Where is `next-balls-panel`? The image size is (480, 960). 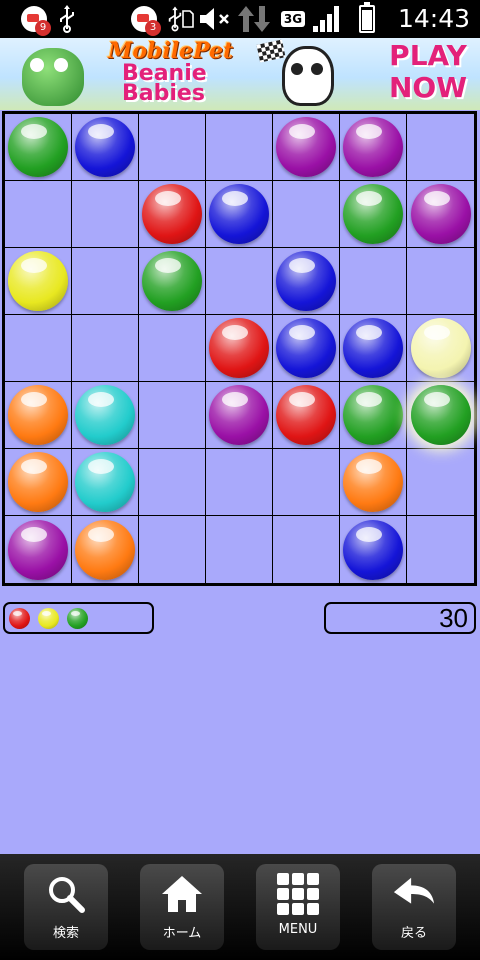
next-balls-panel is located at coordinates (78, 618).